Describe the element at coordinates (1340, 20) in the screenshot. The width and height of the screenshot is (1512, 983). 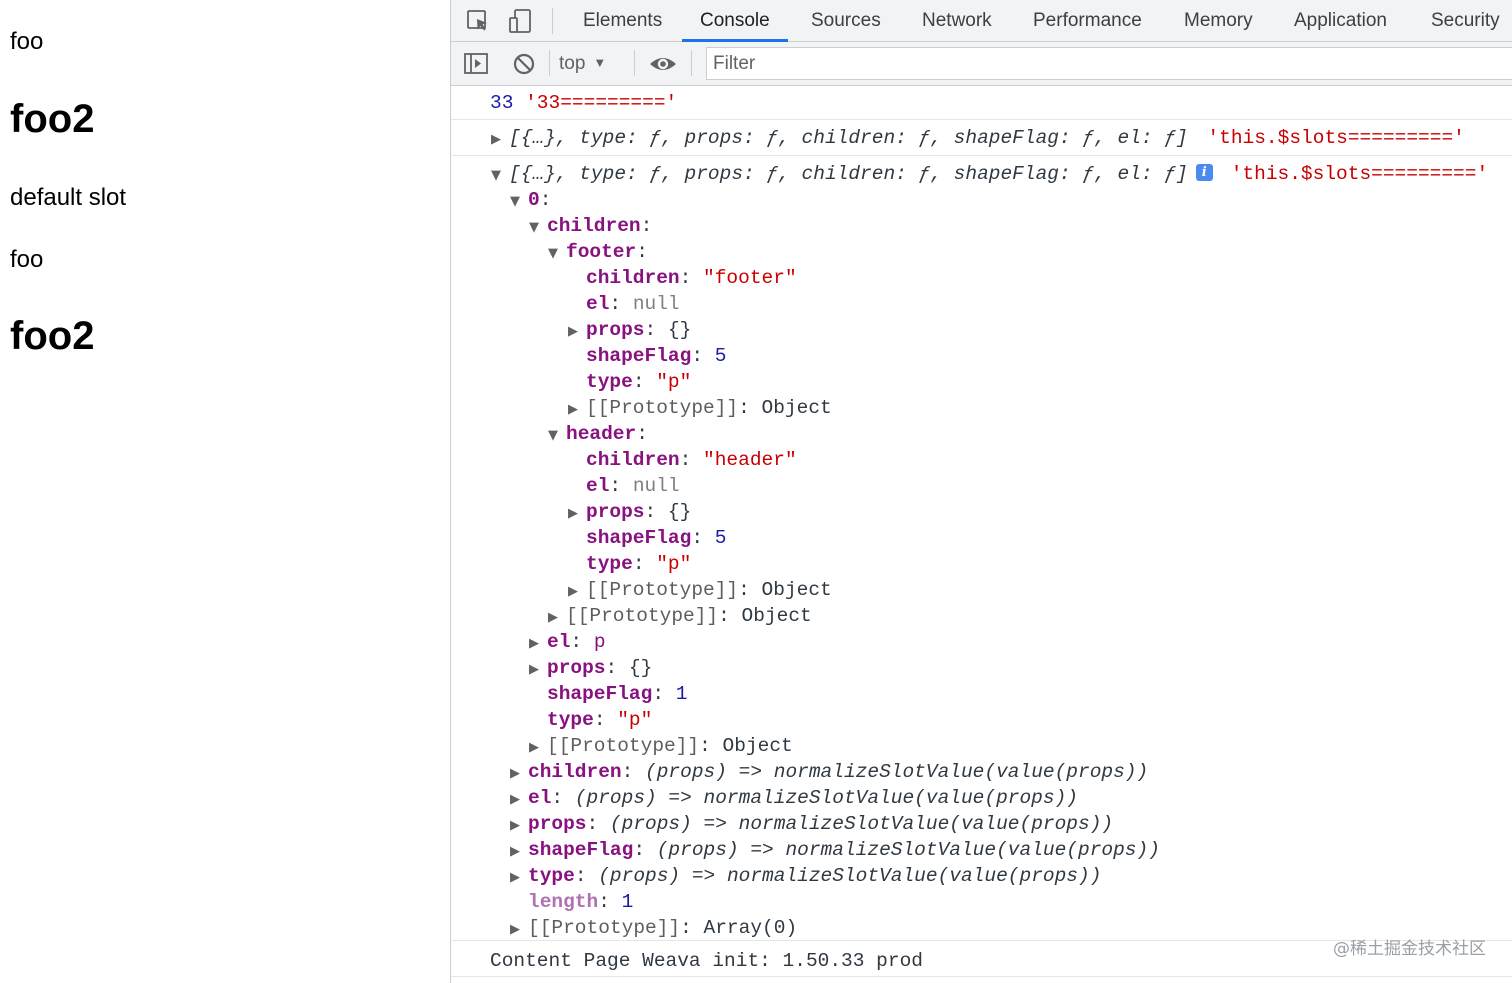
I see `tab-application: Application` at that location.